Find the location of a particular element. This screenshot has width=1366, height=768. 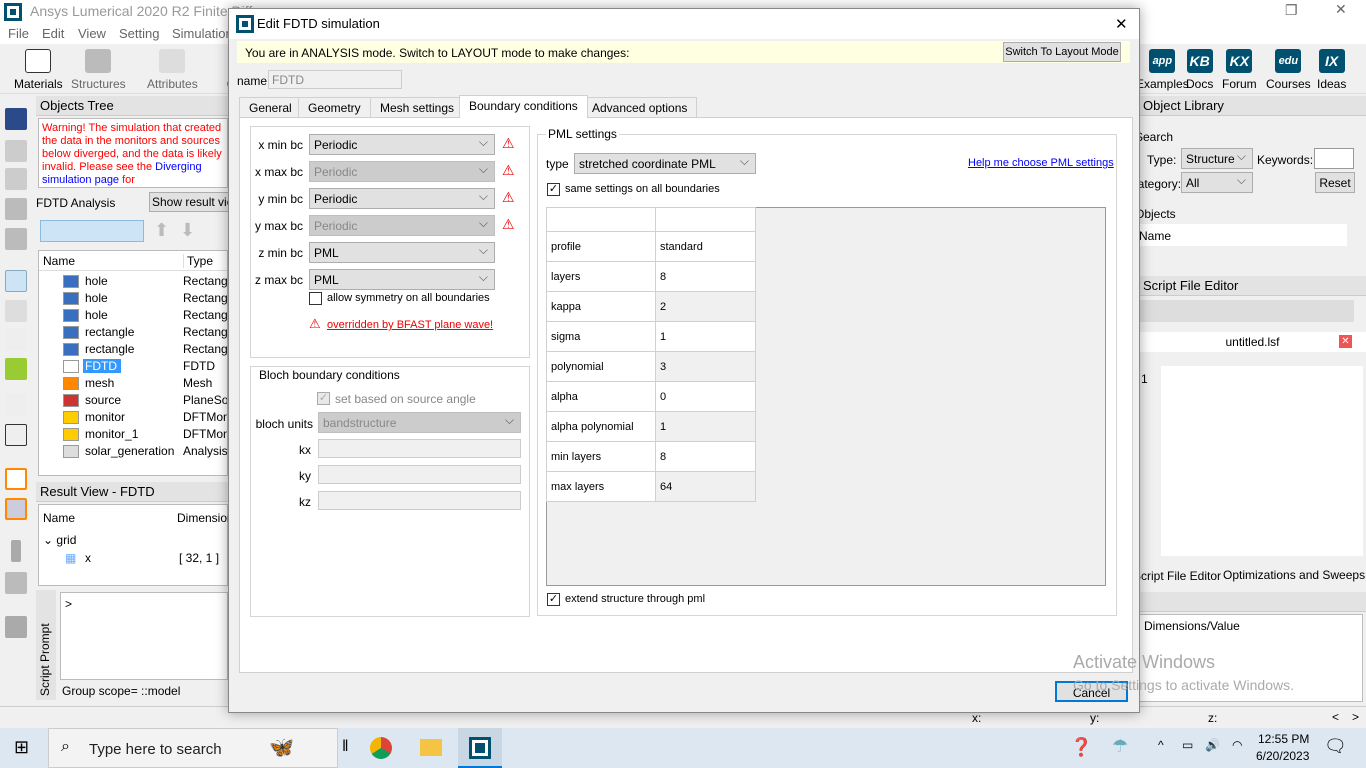

zoom-extent-icon is located at coordinates (16, 405).